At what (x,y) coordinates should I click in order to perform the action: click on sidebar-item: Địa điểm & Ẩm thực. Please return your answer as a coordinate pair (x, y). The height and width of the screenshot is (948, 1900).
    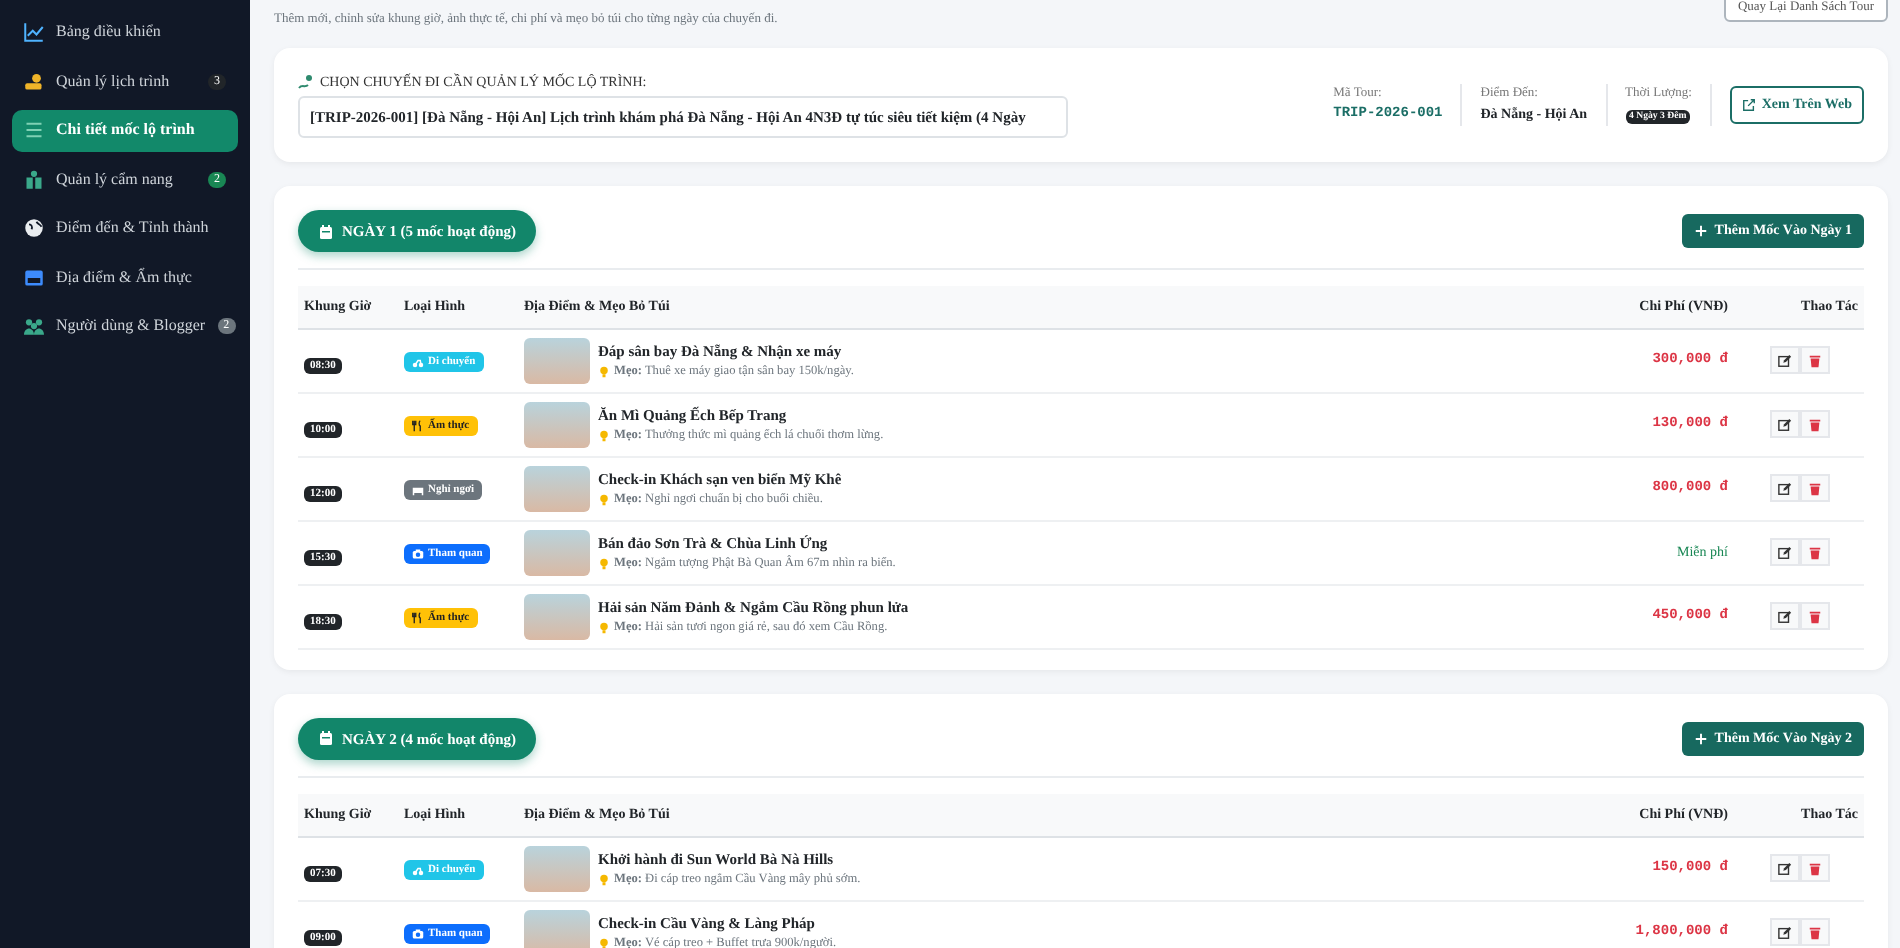
    Looking at the image, I should click on (125, 277).